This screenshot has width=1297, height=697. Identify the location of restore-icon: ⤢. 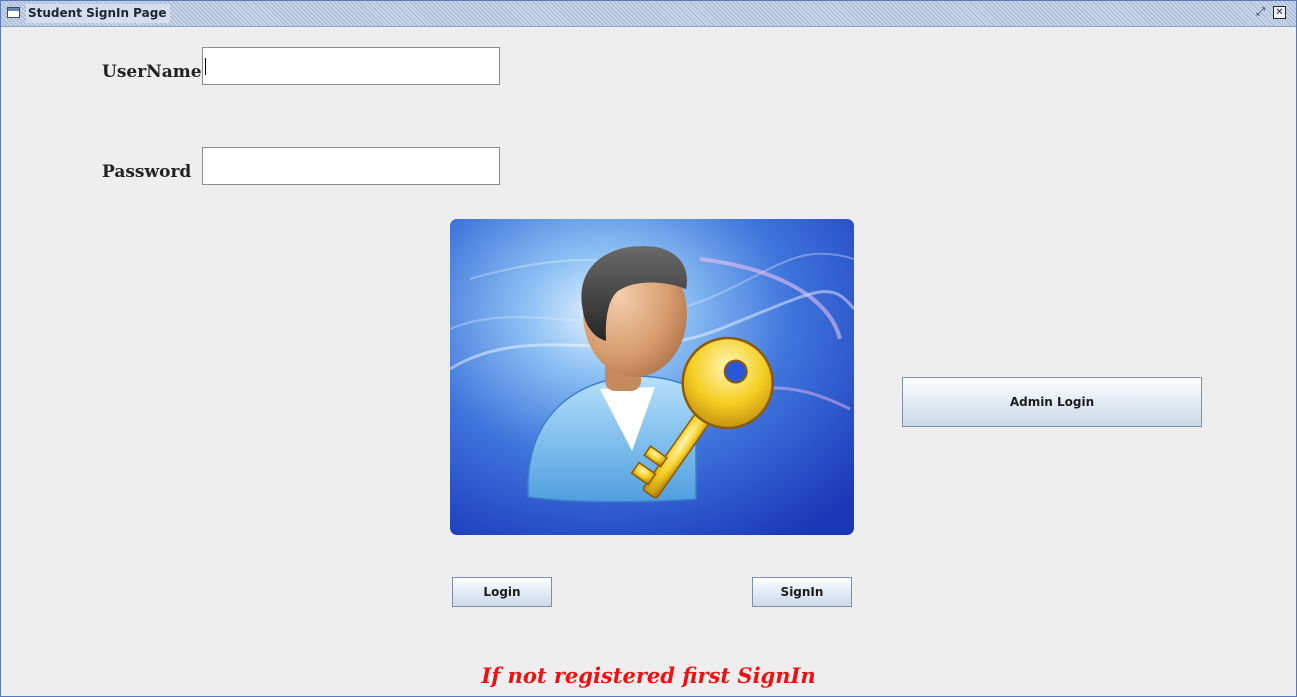
(1260, 12).